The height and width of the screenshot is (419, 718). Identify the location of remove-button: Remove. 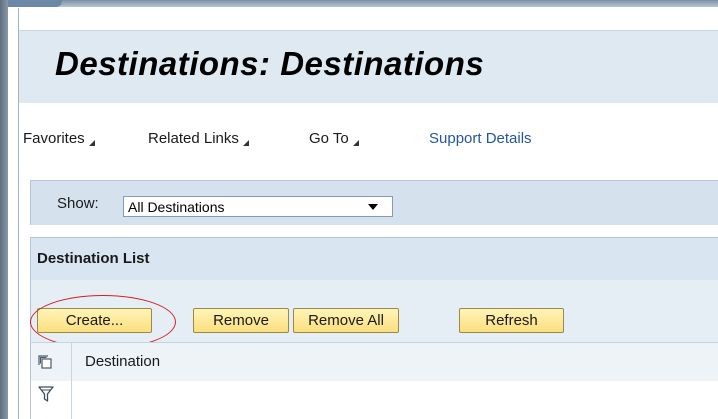
(241, 320).